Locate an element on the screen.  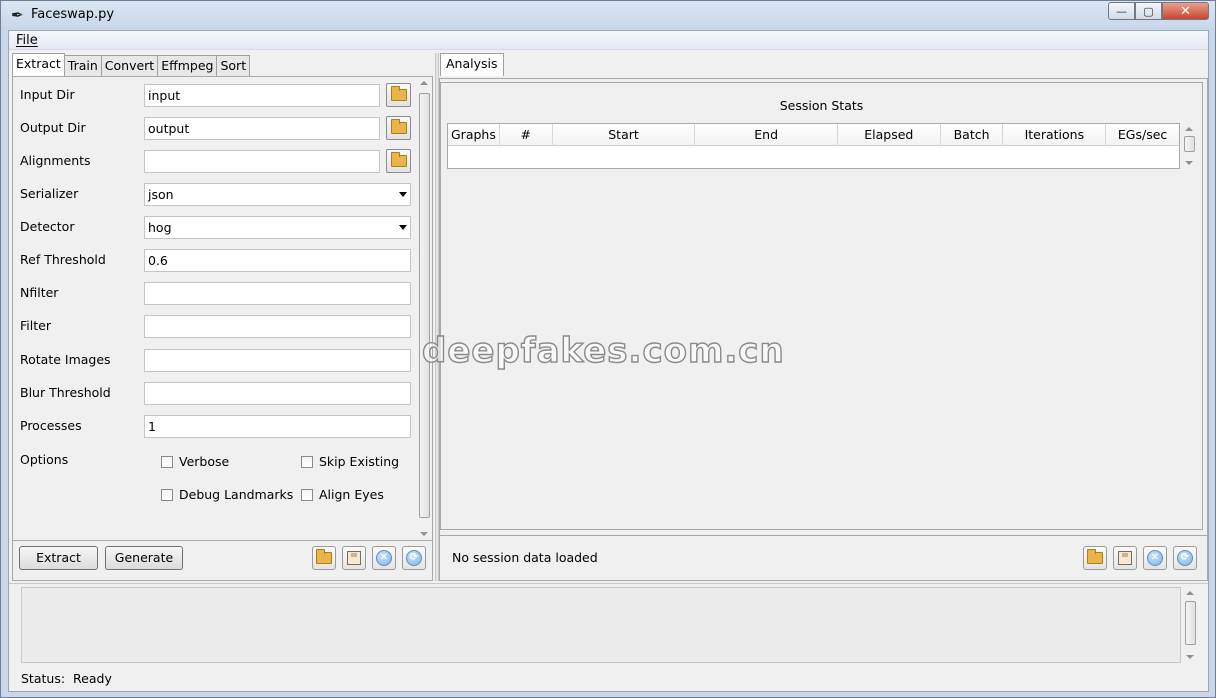
maximize-button: ▢ is located at coordinates (1148, 11).